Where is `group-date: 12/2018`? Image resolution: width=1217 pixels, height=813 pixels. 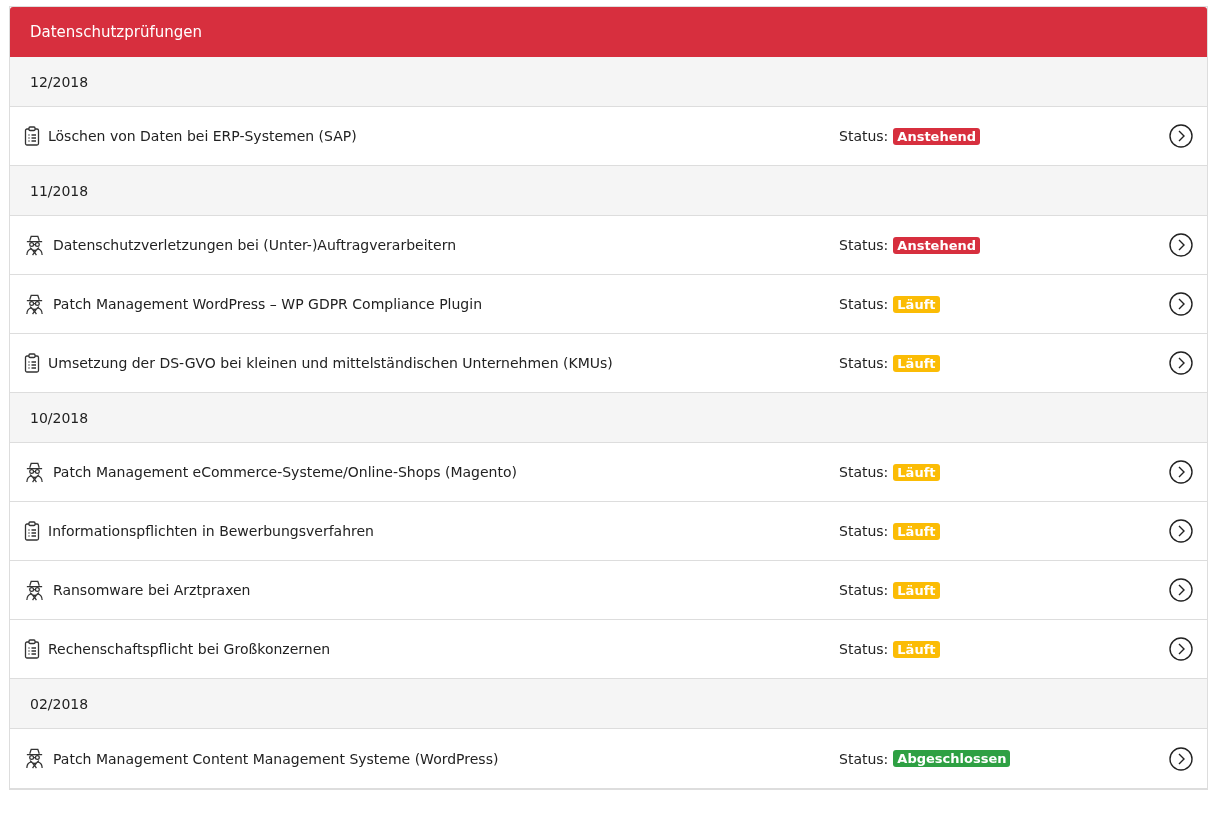 group-date: 12/2018 is located at coordinates (59, 81).